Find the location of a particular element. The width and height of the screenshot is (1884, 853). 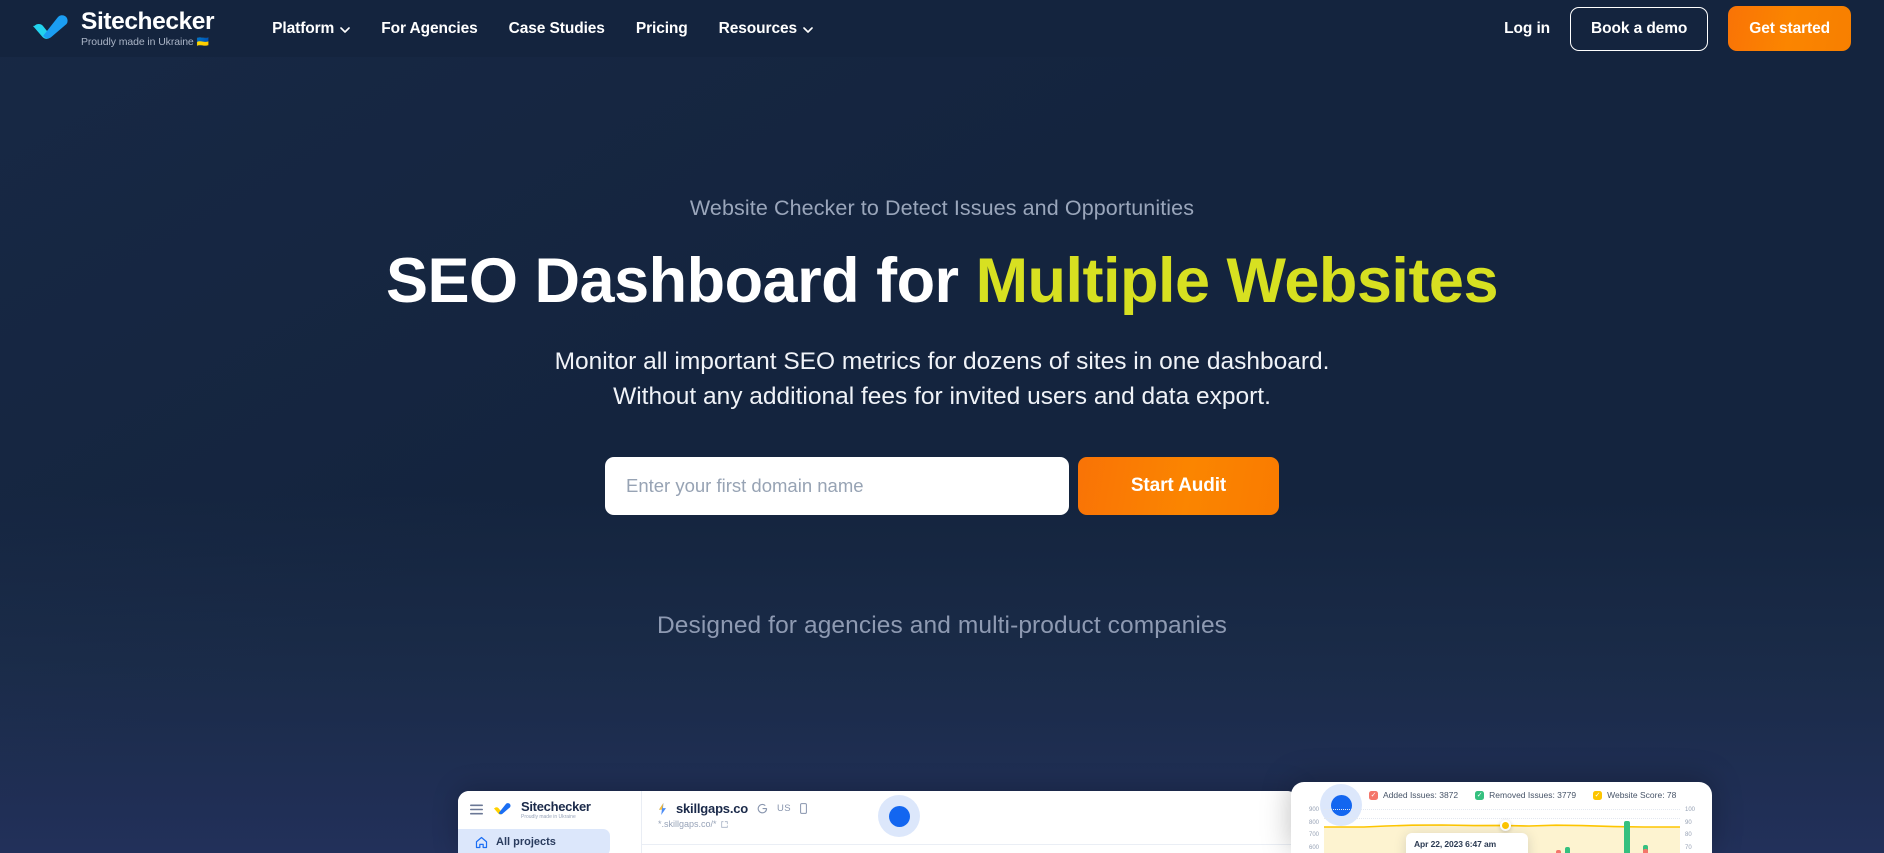

nav-label: For Agencies is located at coordinates (429, 28).